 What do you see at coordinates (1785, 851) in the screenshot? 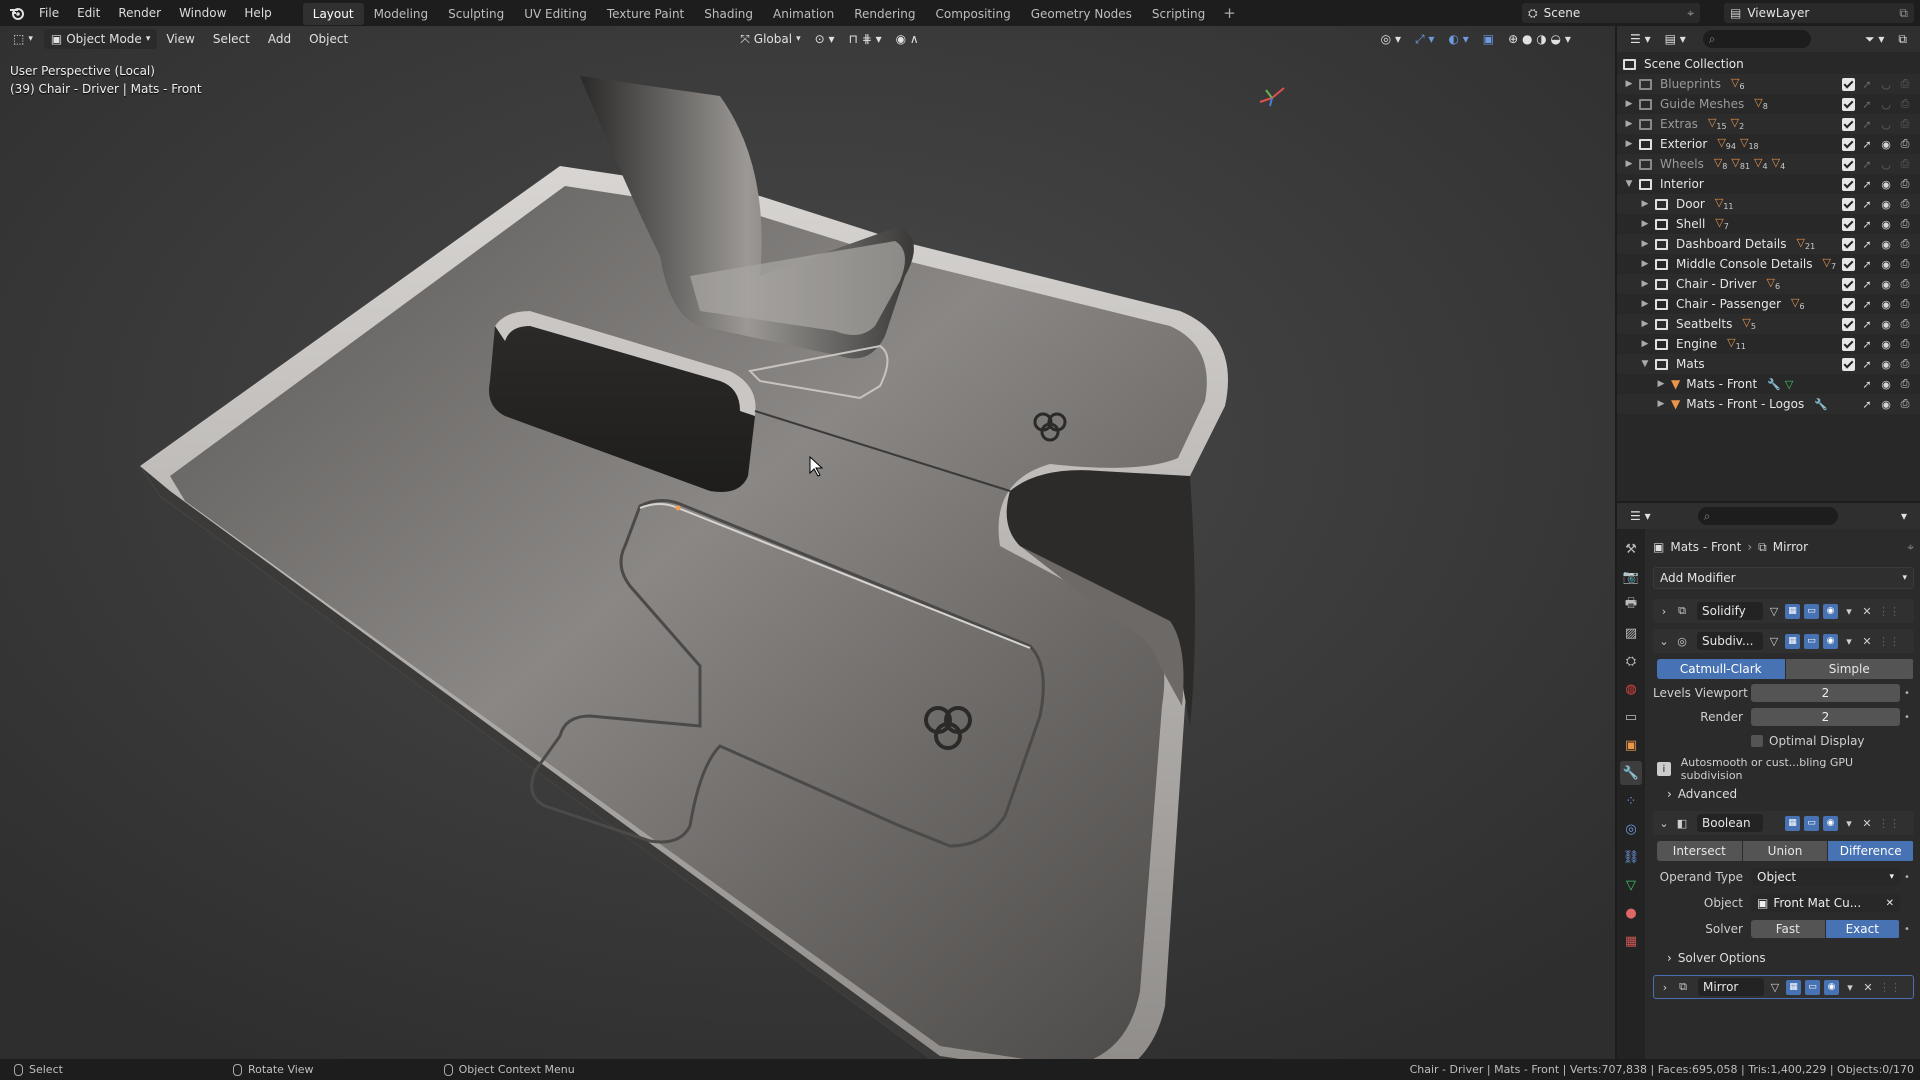
I see `union-button: Union` at bounding box center [1785, 851].